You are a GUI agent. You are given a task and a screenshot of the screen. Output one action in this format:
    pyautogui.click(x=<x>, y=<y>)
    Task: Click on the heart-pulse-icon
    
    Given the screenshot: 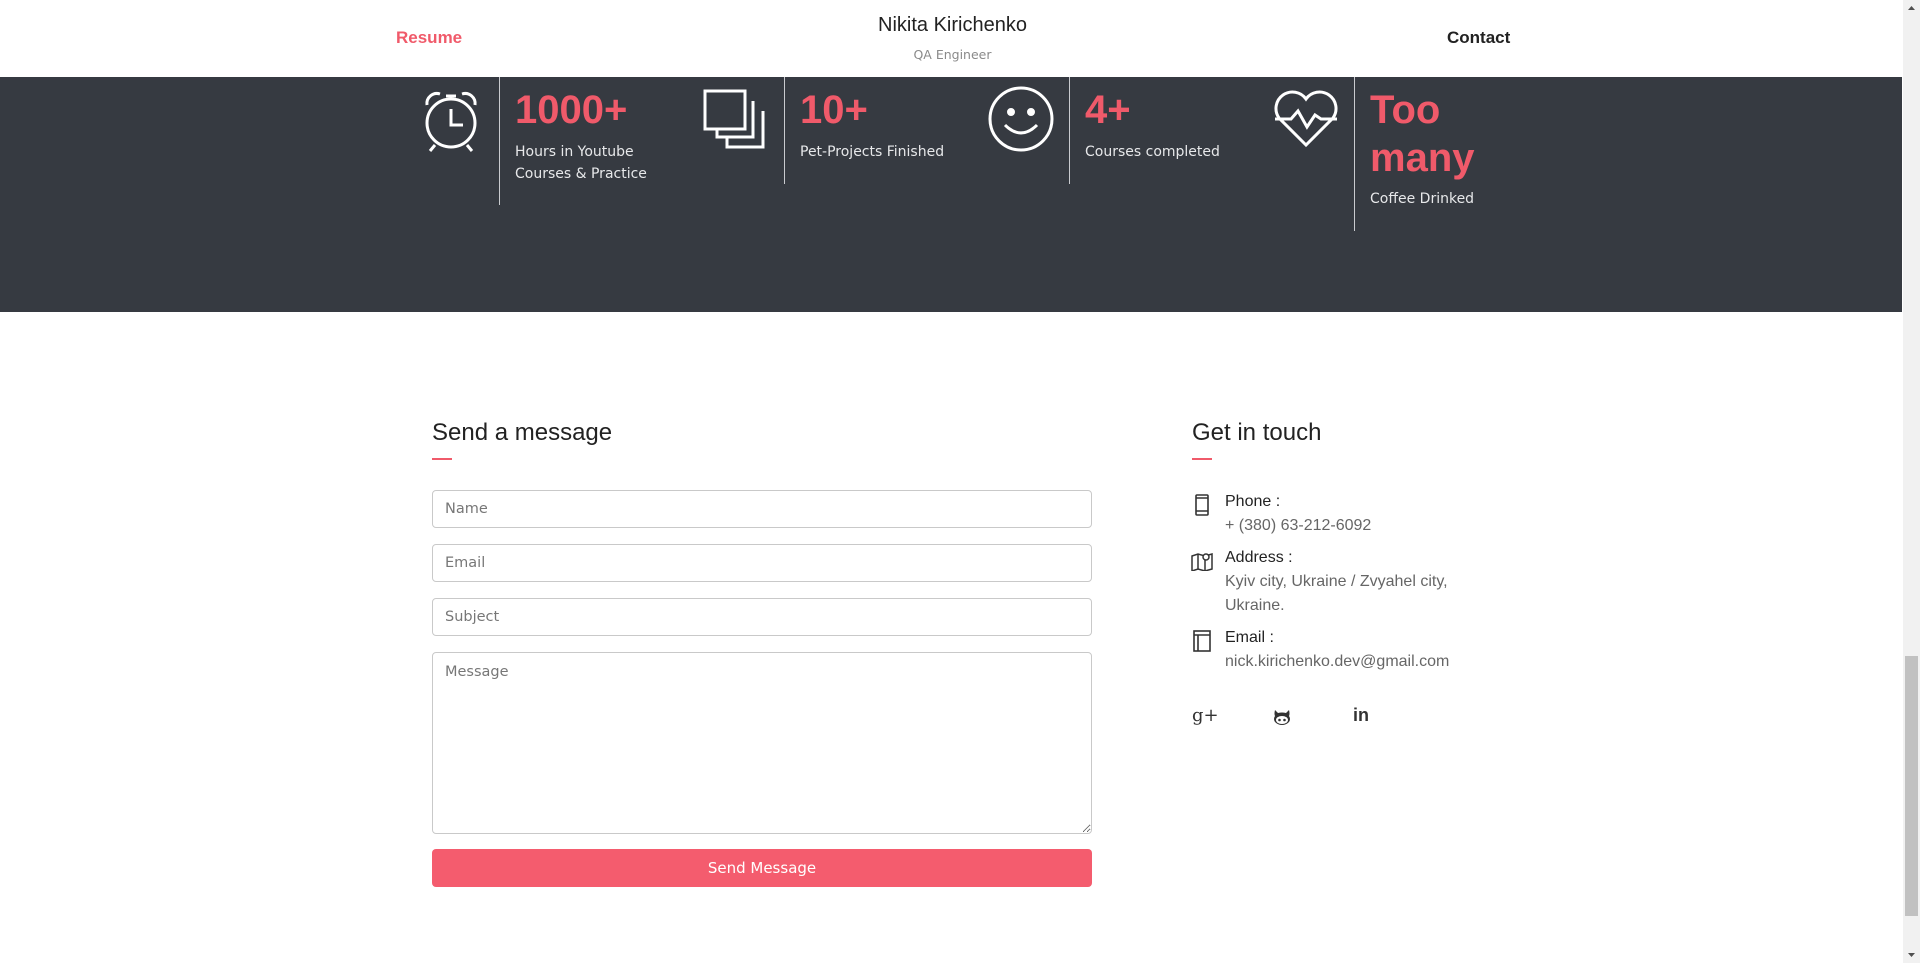 What is the action you would take?
    pyautogui.click(x=1306, y=120)
    